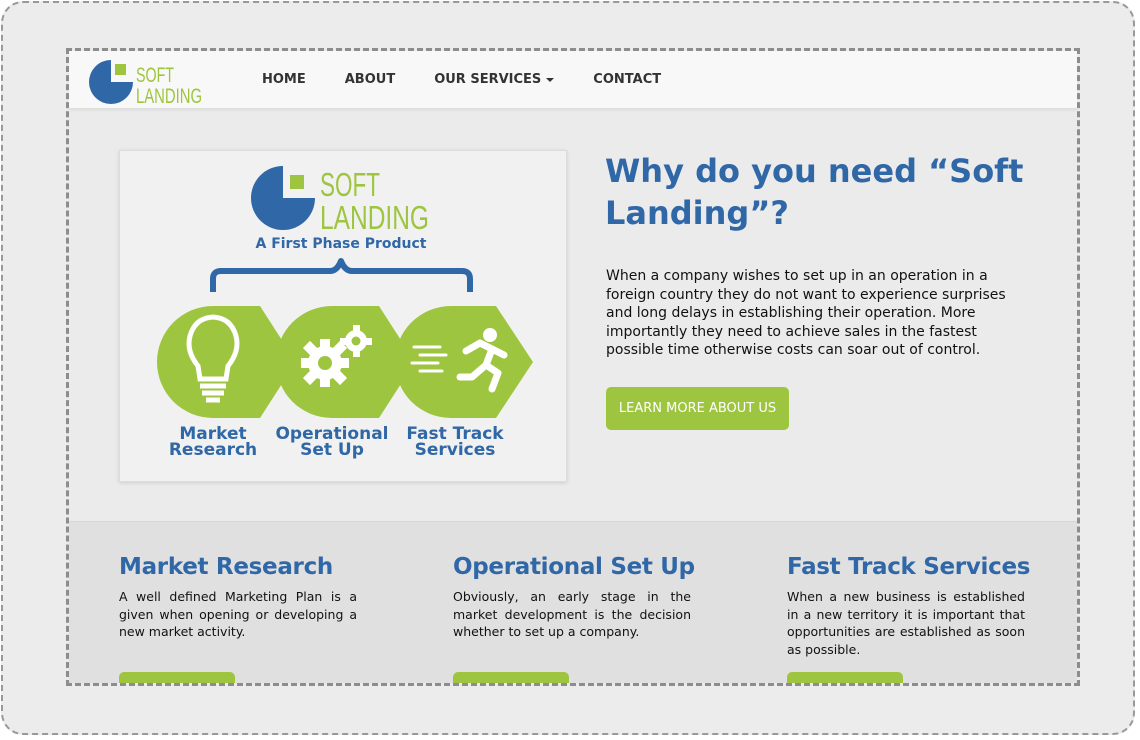 Image resolution: width=1140 pixels, height=740 pixels. Describe the element at coordinates (909, 567) in the screenshot. I see `feature-title: Fast Track Services` at that location.